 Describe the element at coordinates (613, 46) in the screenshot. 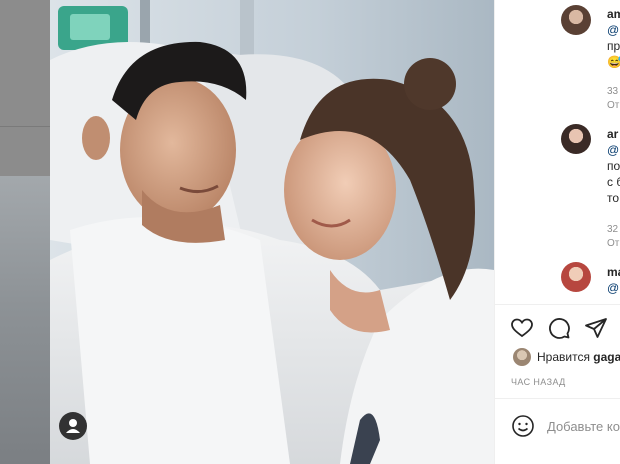

I see `comment-text-line: пр` at that location.